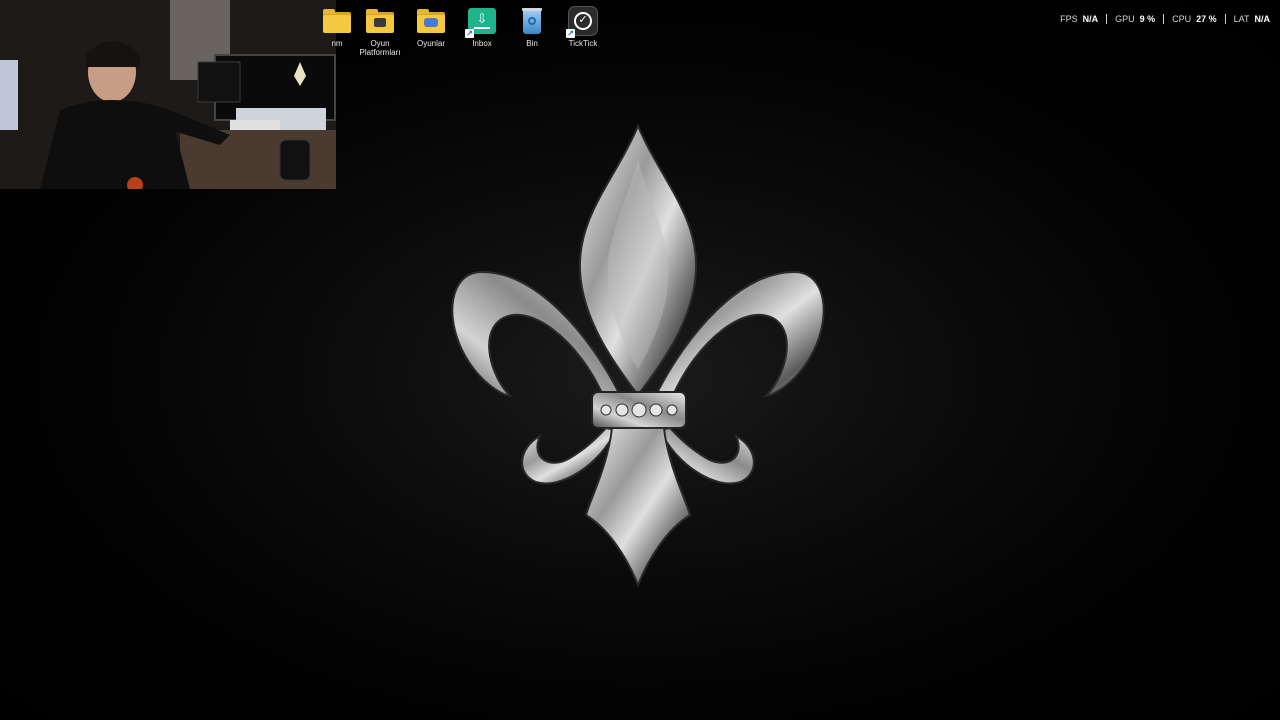  Describe the element at coordinates (1206, 19) in the screenshot. I see `cpu-value: 27 %` at that location.